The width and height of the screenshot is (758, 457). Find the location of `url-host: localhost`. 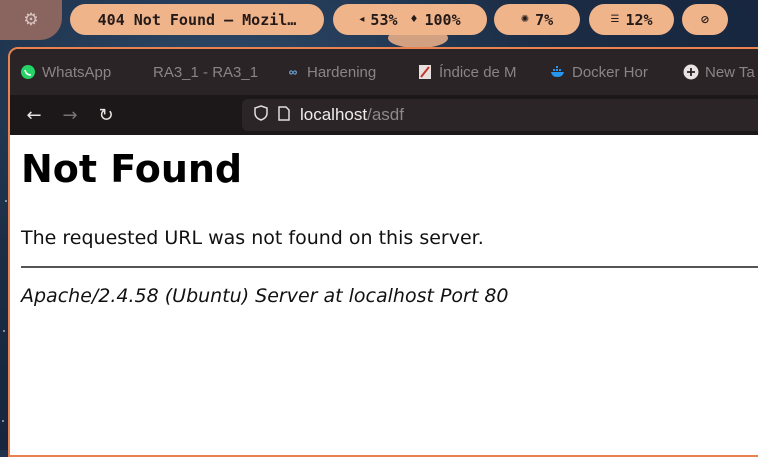

url-host: localhost is located at coordinates (334, 114).